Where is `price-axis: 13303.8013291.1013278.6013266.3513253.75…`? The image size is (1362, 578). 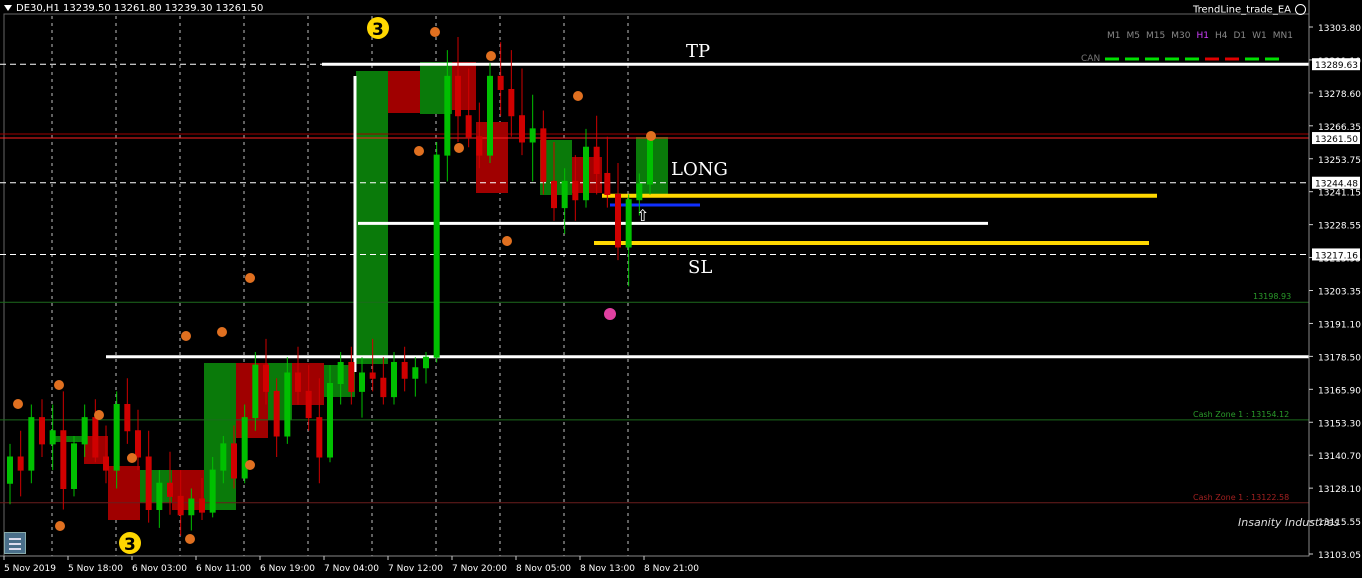 price-axis: 13303.8013291.1013278.6013266.3513253.75… is located at coordinates (1334, 280).